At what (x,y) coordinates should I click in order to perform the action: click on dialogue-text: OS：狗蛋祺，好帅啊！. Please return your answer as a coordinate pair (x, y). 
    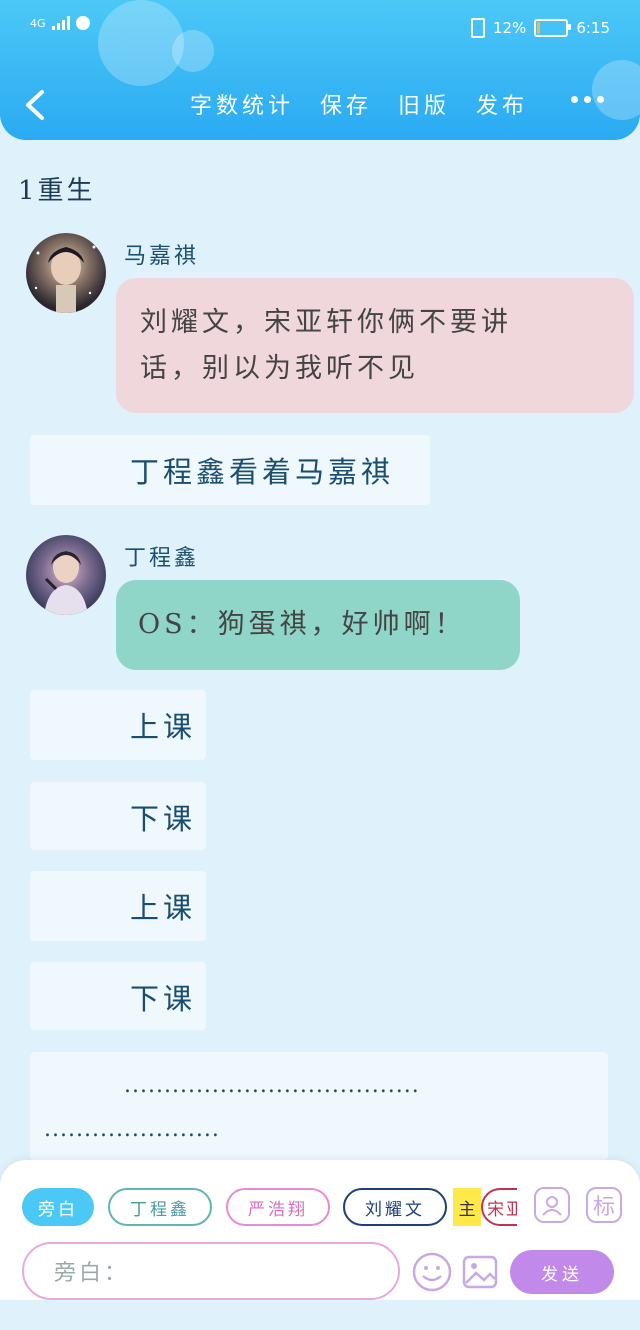
    Looking at the image, I should click on (302, 624).